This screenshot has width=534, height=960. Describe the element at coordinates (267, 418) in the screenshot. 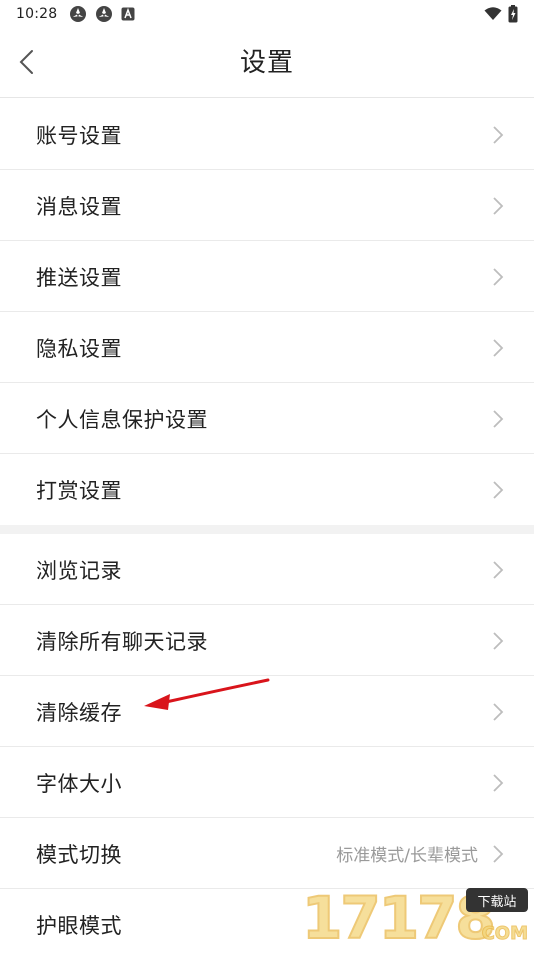

I see `settings-item-personal-info-protection: 个人信息保护设置` at that location.